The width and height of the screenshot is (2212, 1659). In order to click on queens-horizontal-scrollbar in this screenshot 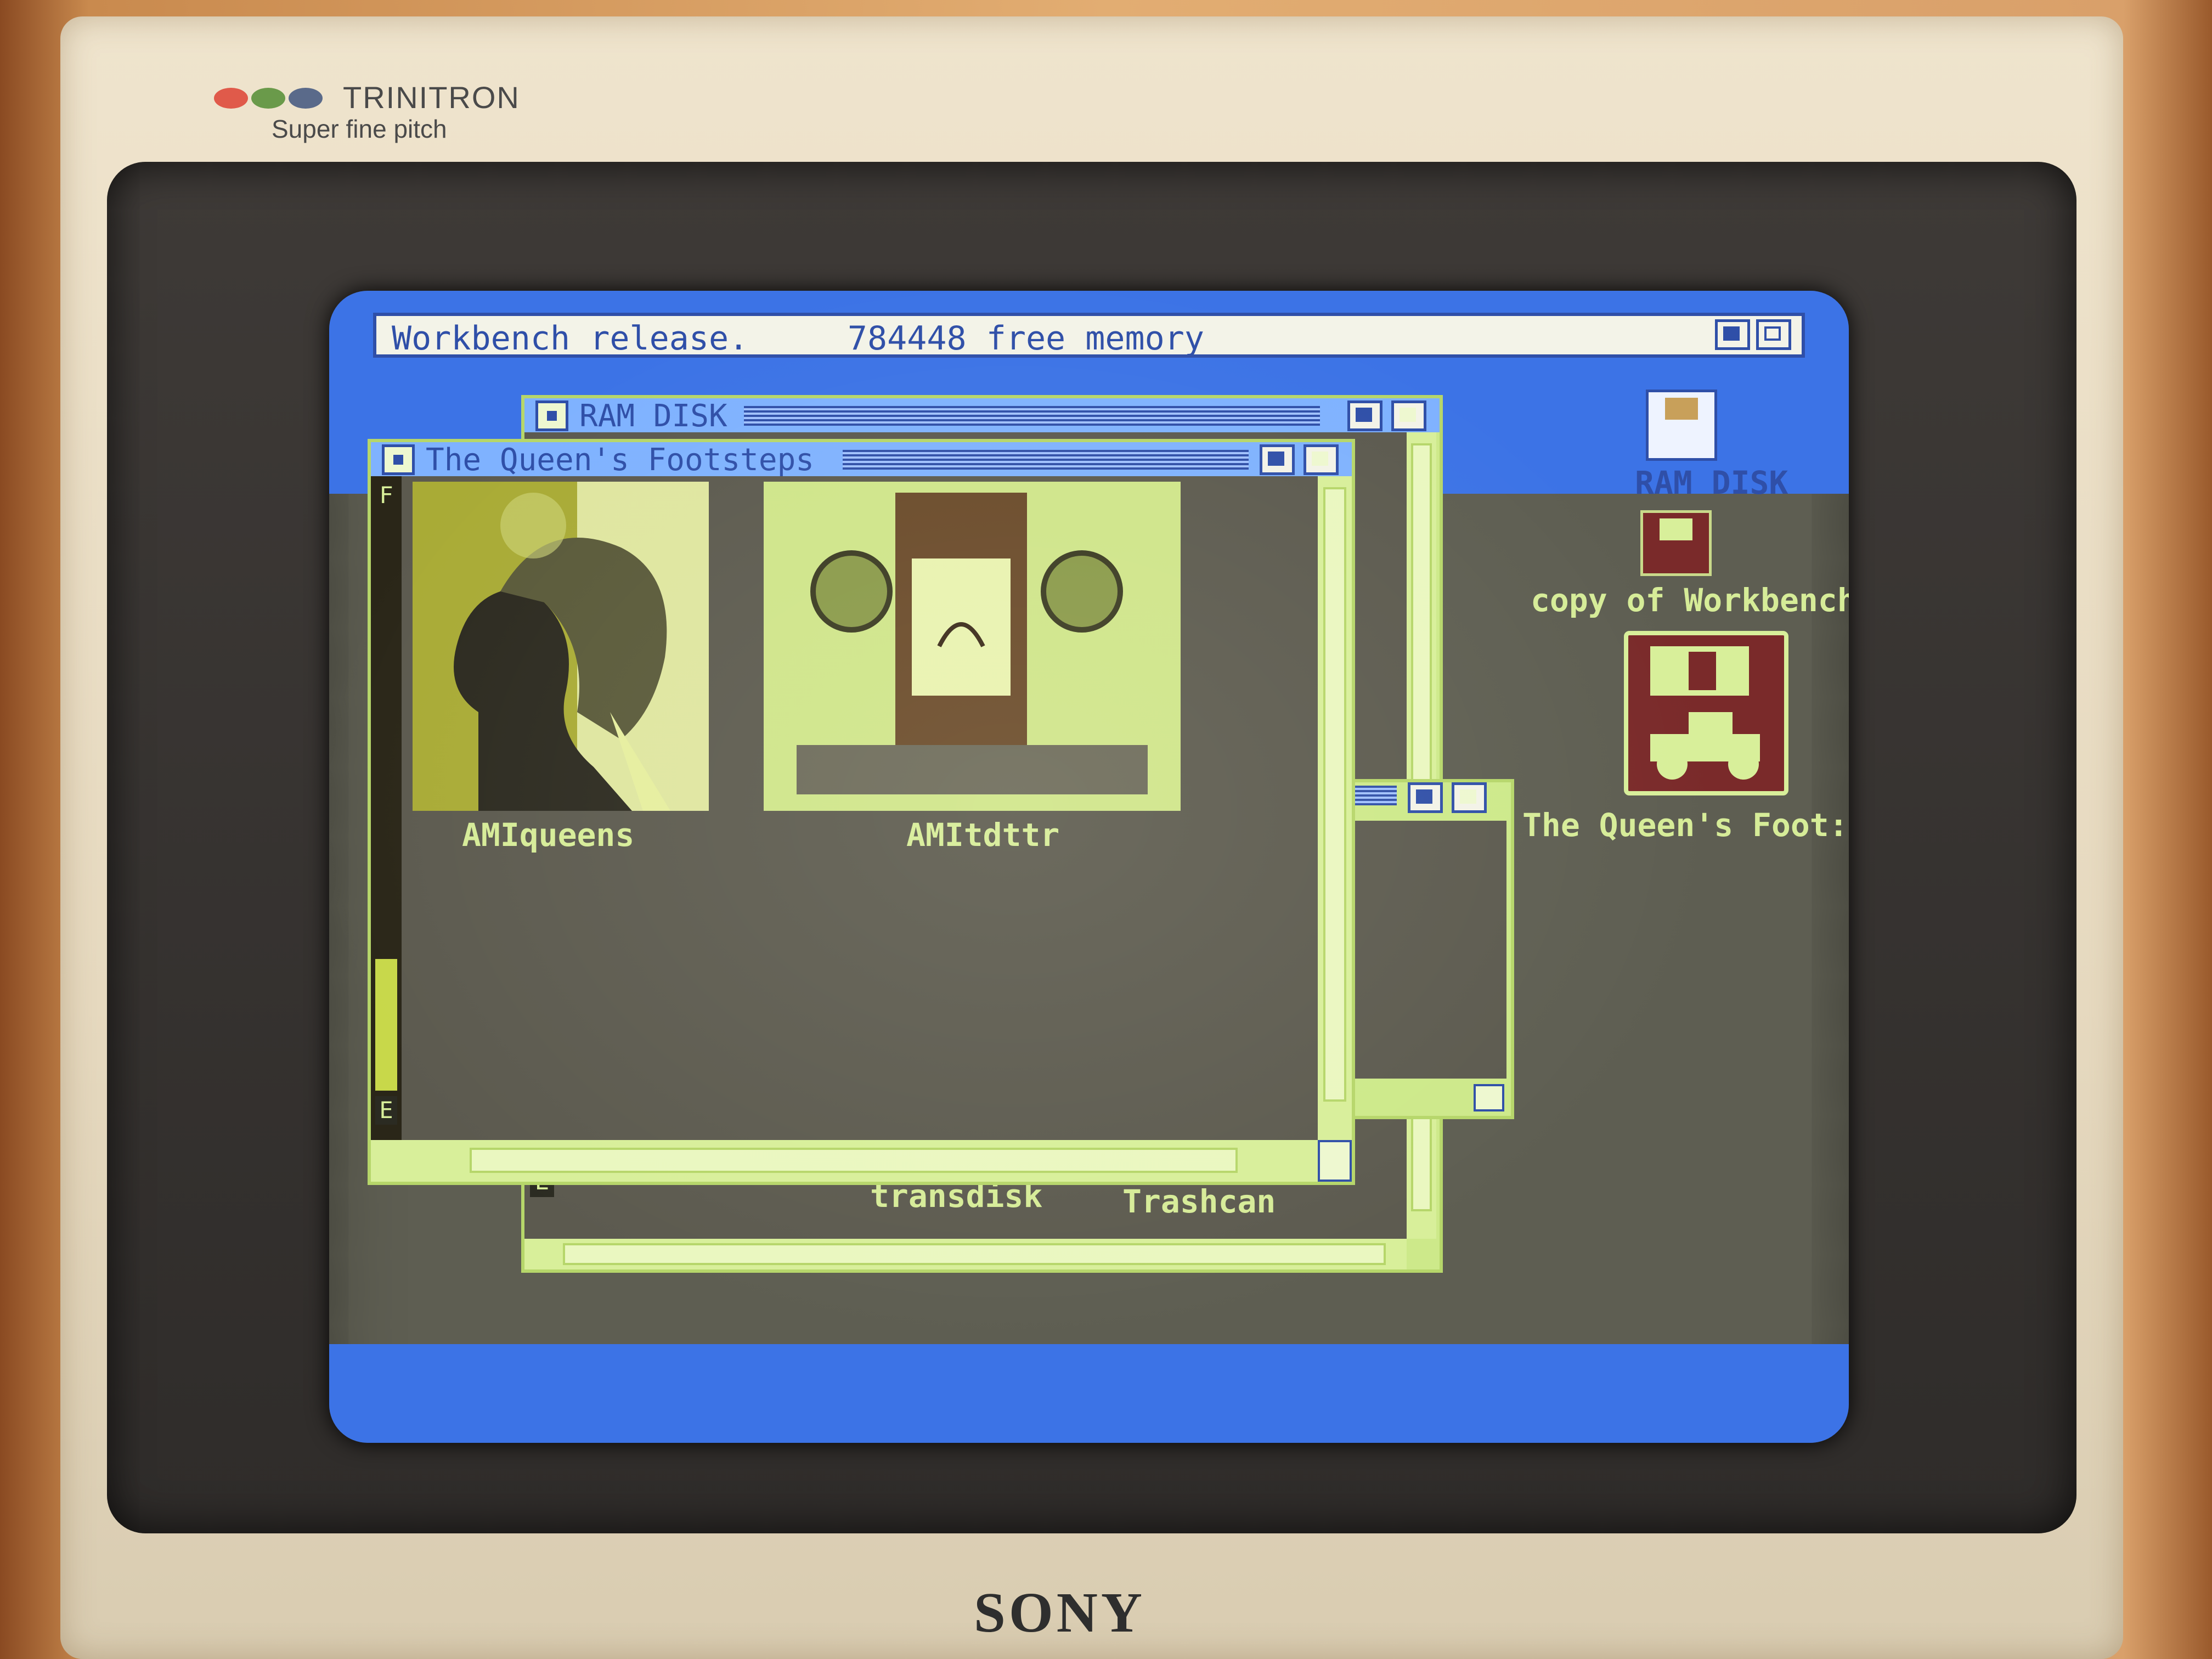, I will do `click(845, 1161)`.